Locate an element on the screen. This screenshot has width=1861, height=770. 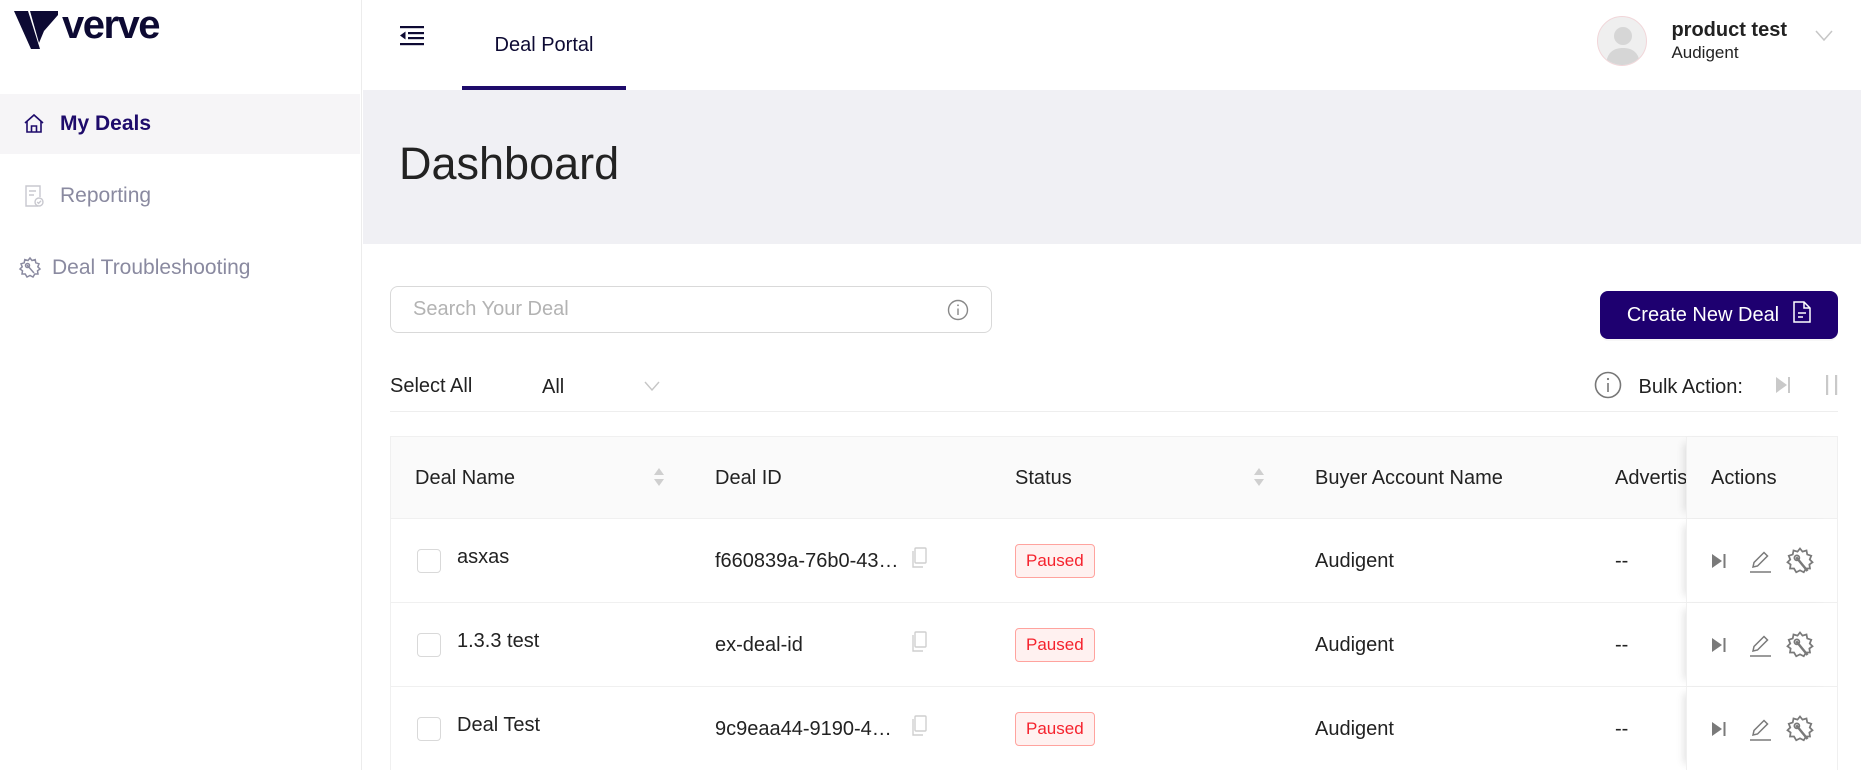
column-header-advertiser: Advertis is located at coordinates (1651, 478).